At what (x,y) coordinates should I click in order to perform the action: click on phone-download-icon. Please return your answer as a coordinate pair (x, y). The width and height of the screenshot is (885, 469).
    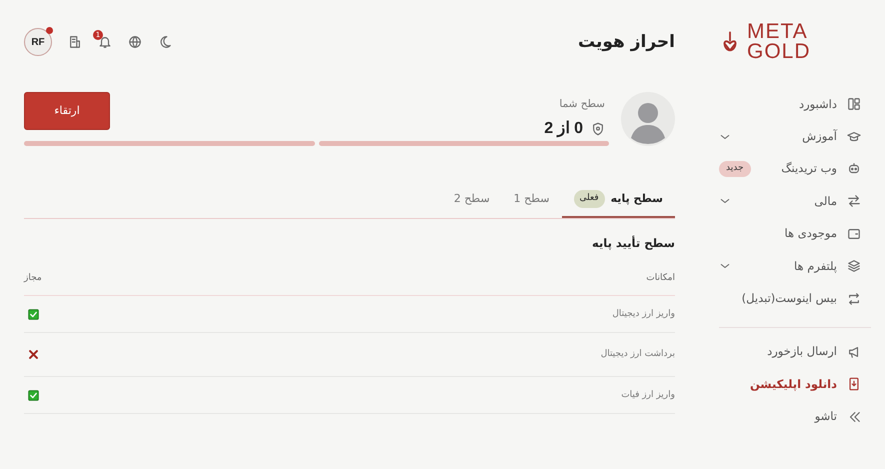
    Looking at the image, I should click on (854, 384).